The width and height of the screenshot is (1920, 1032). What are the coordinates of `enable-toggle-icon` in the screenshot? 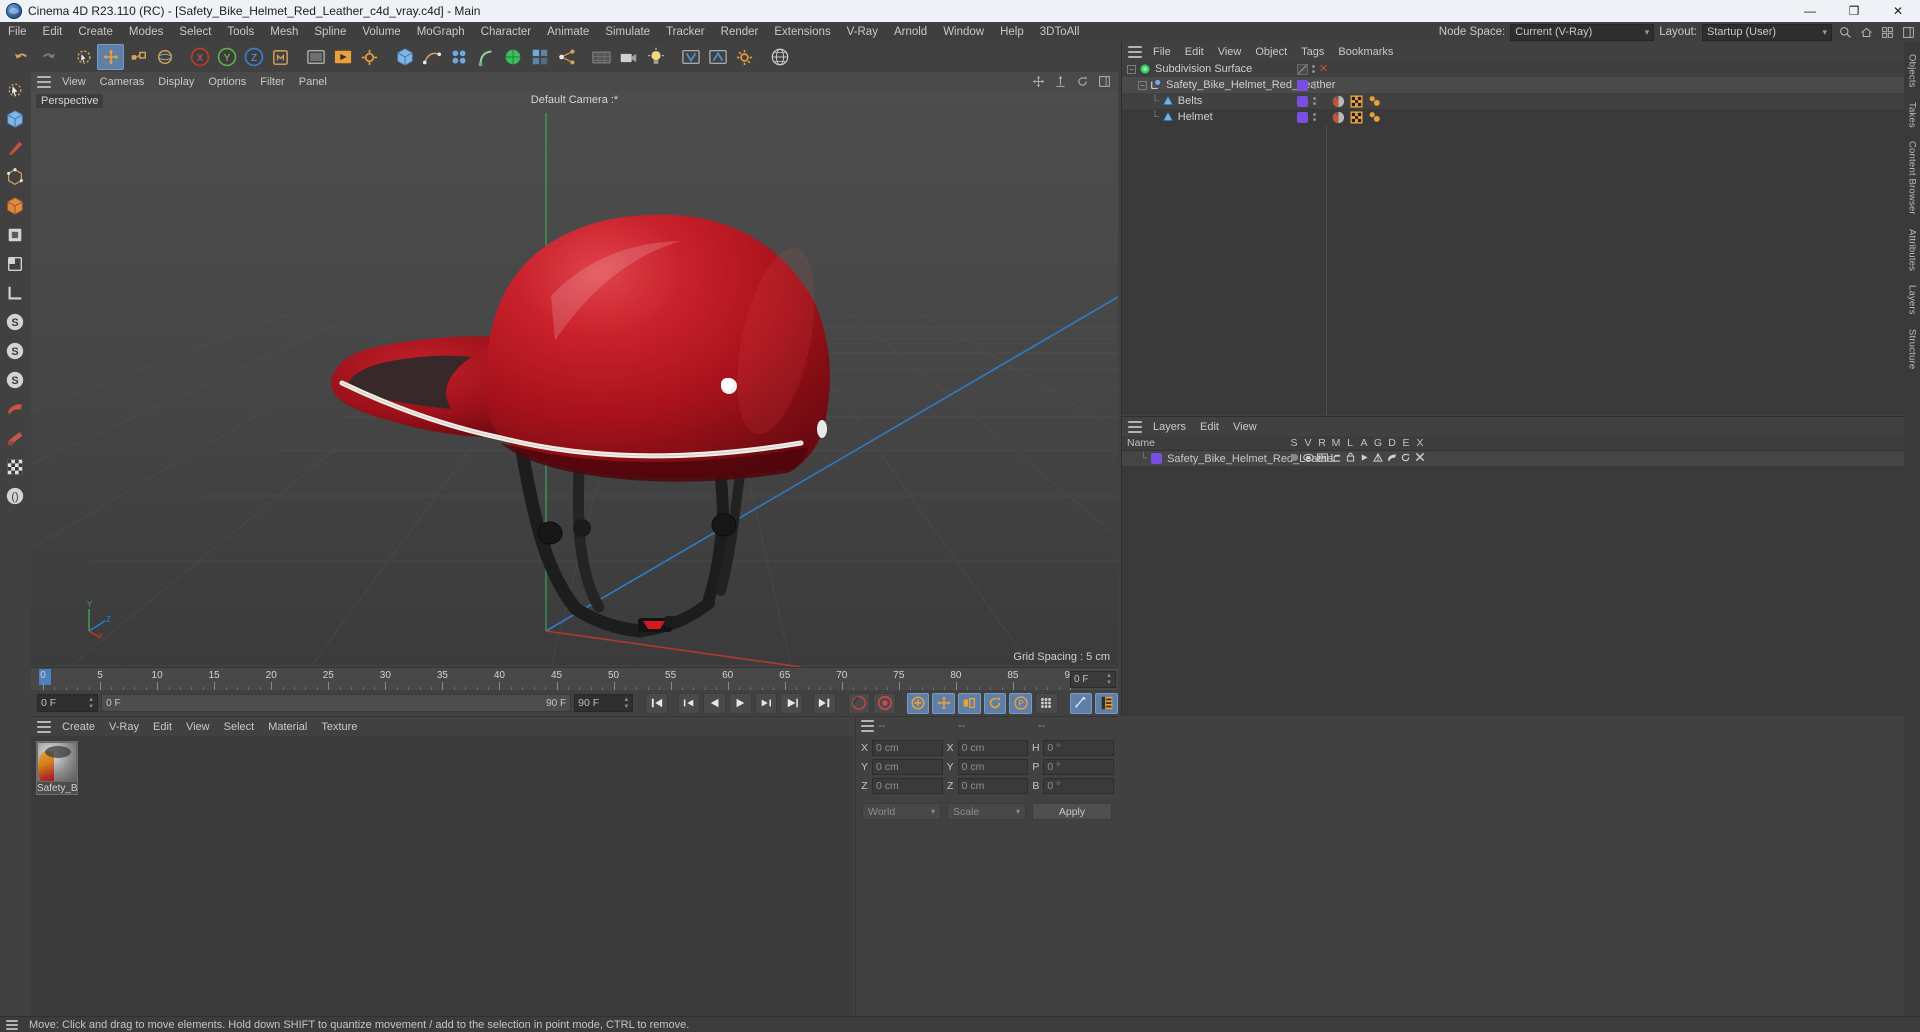 It's located at (1302, 69).